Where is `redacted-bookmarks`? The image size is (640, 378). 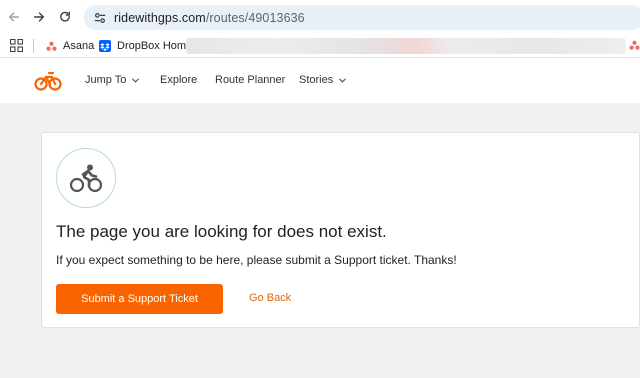 redacted-bookmarks is located at coordinates (406, 46).